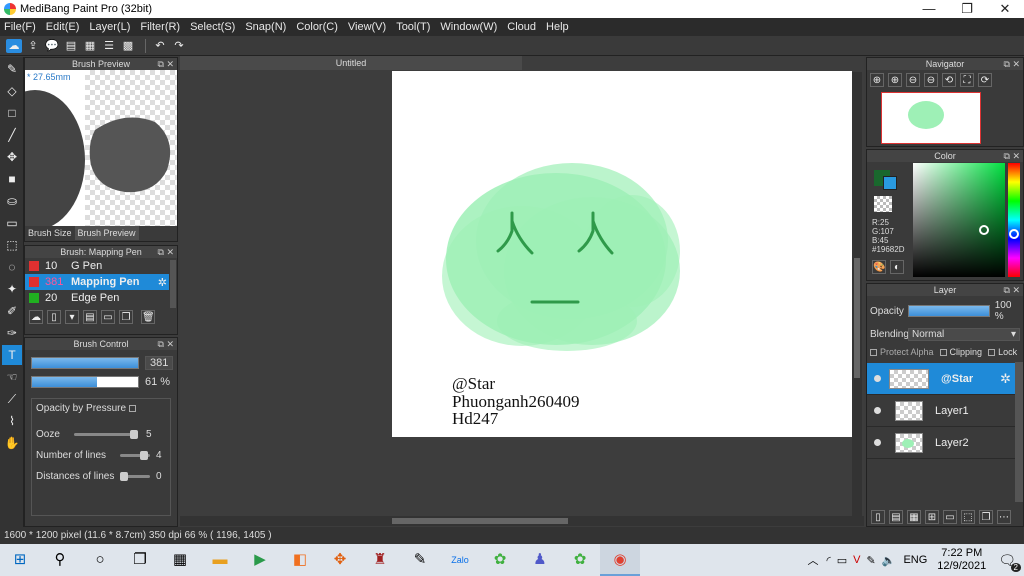 Image resolution: width=1024 pixels, height=576 pixels. Describe the element at coordinates (877, 80) in the screenshot. I see `zoom-in-icon: ⊕` at that location.